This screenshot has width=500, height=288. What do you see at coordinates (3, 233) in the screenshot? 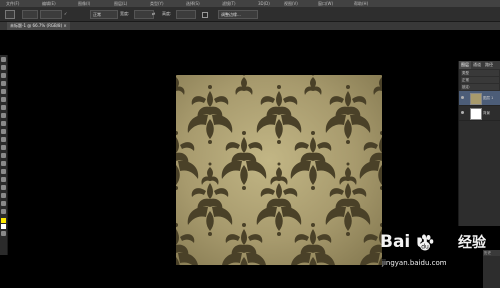
I see `quick-mask-icon` at bounding box center [3, 233].